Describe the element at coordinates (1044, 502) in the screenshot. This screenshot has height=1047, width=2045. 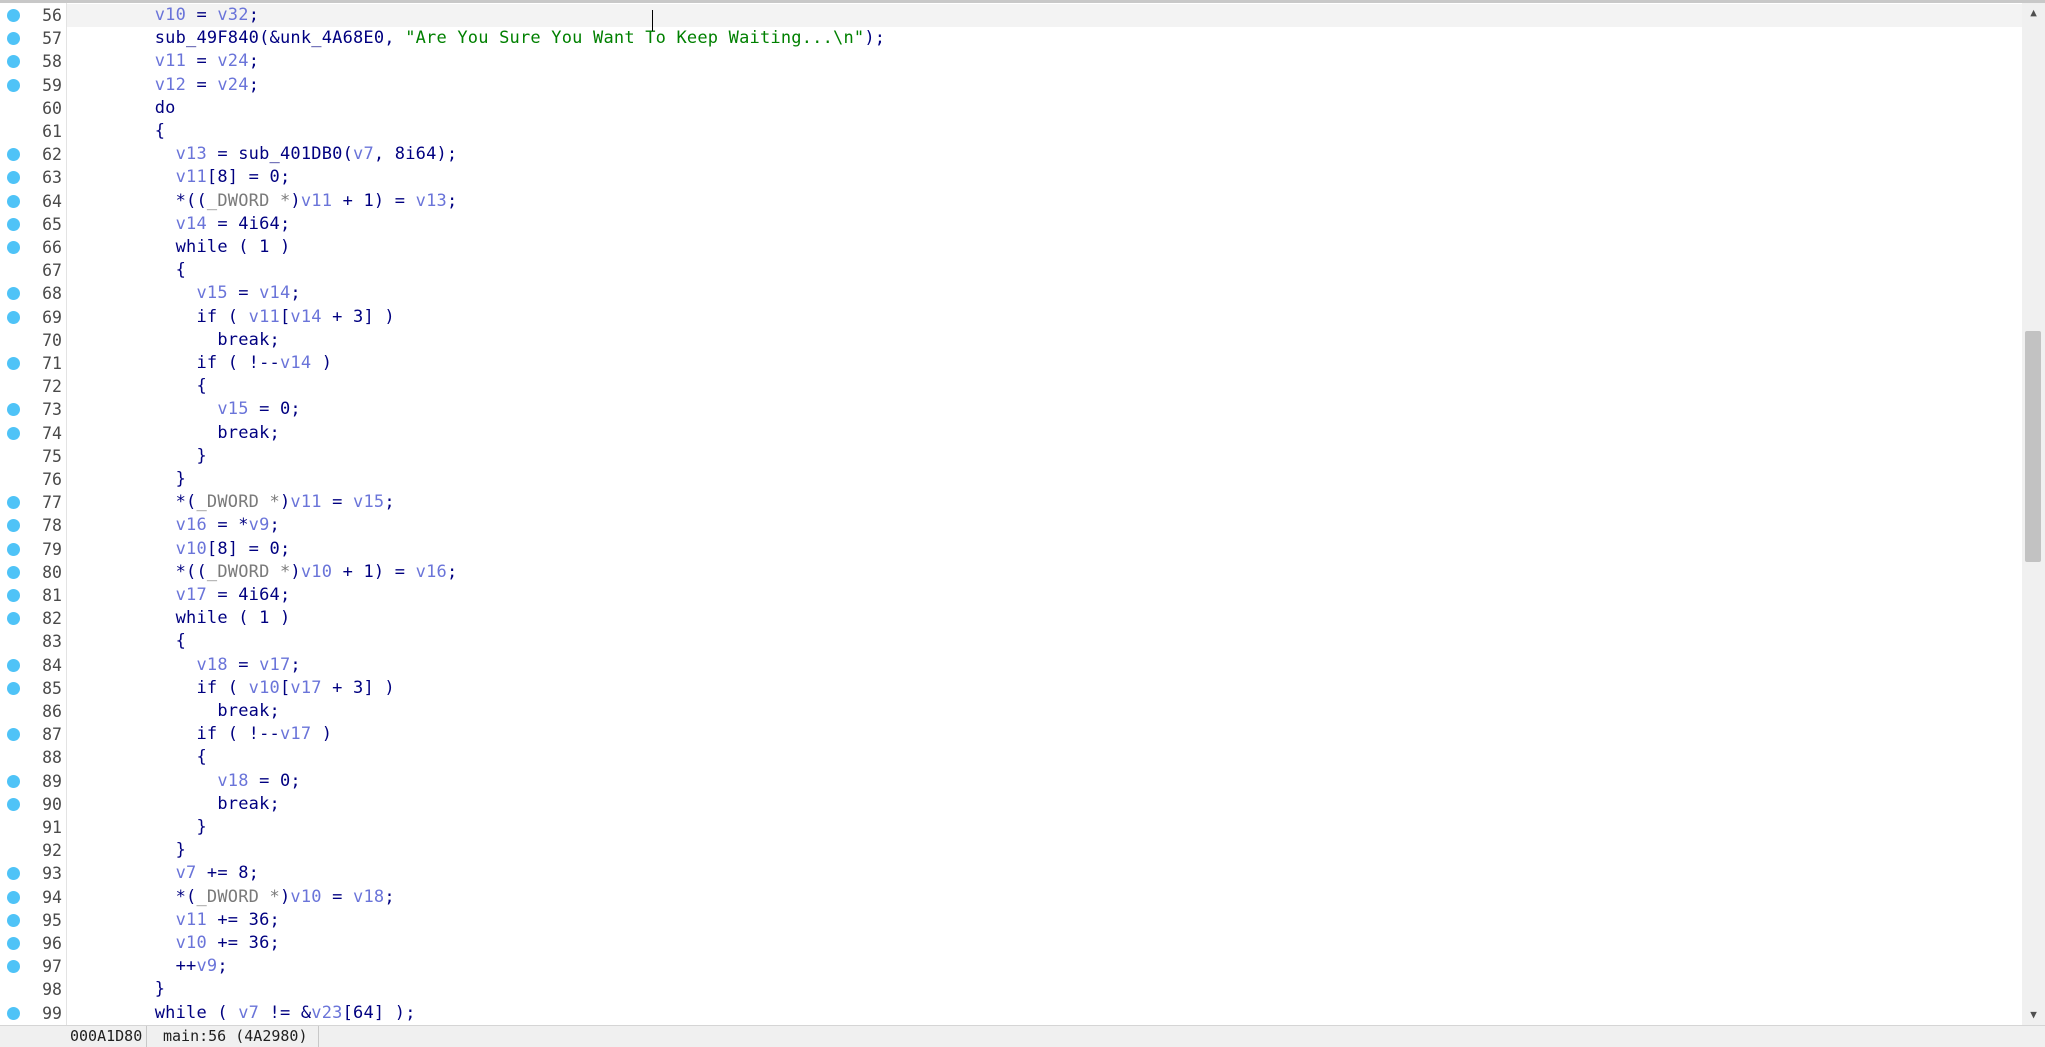
I see `code-line: *(_DWORD *)v11 = v15;` at that location.